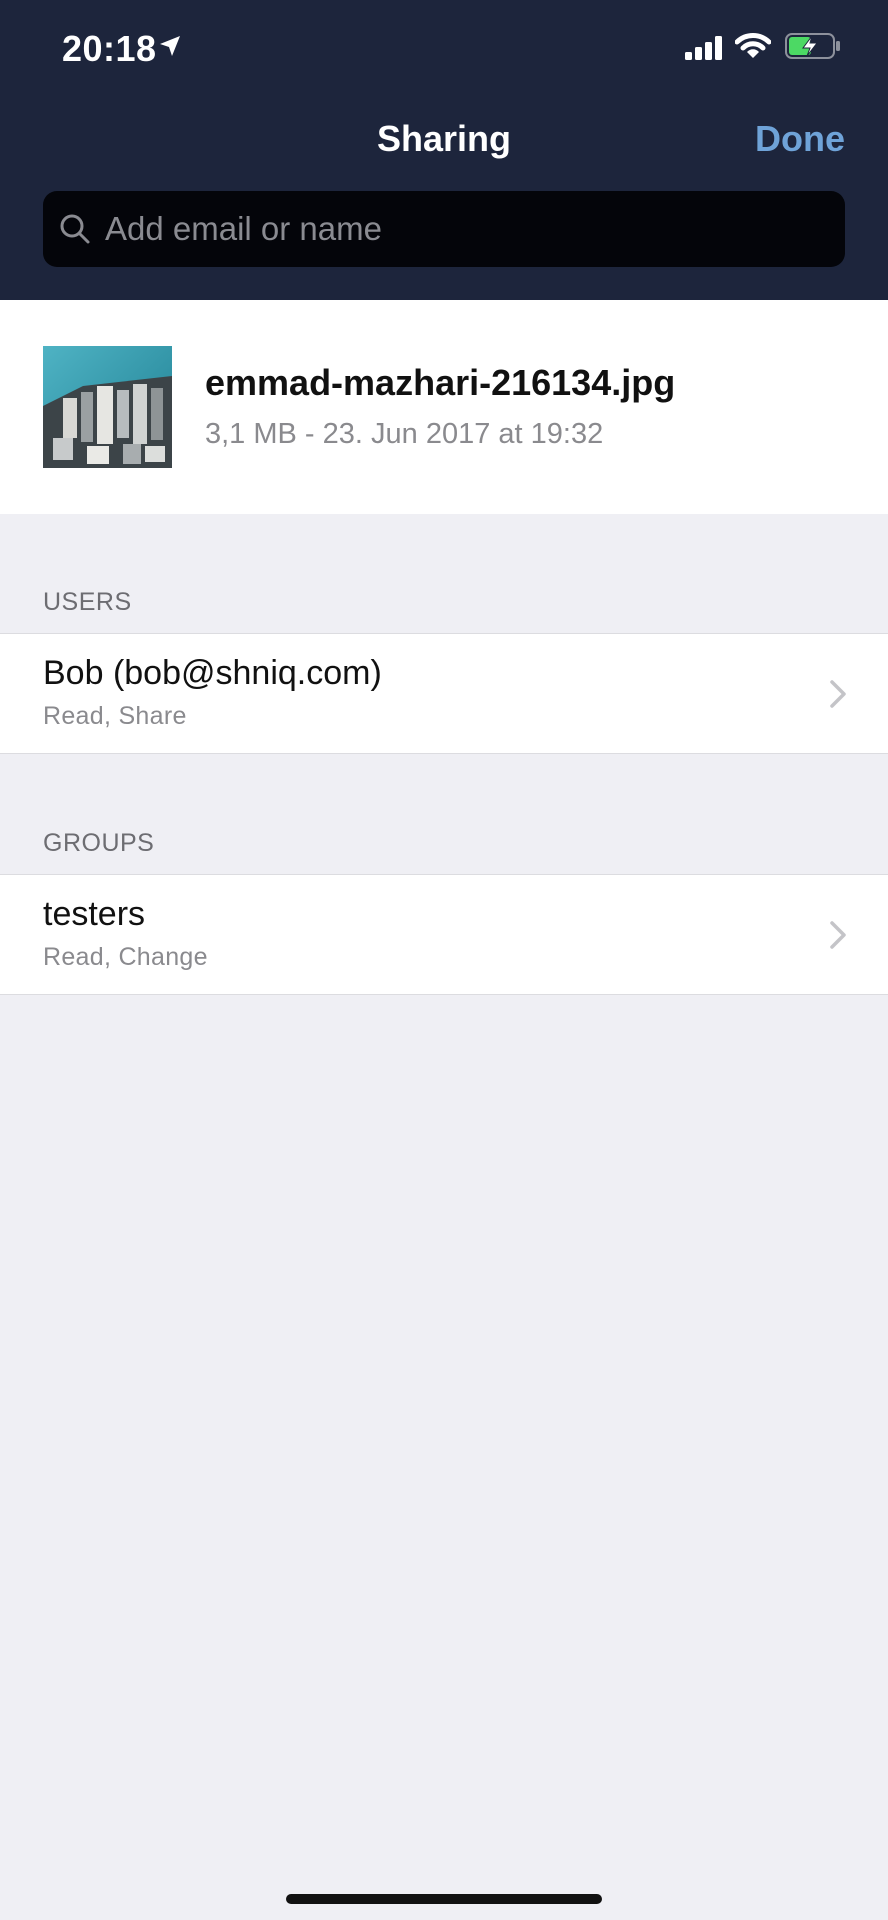  Describe the element at coordinates (170, 48) in the screenshot. I see `location-arrow-icon` at that location.